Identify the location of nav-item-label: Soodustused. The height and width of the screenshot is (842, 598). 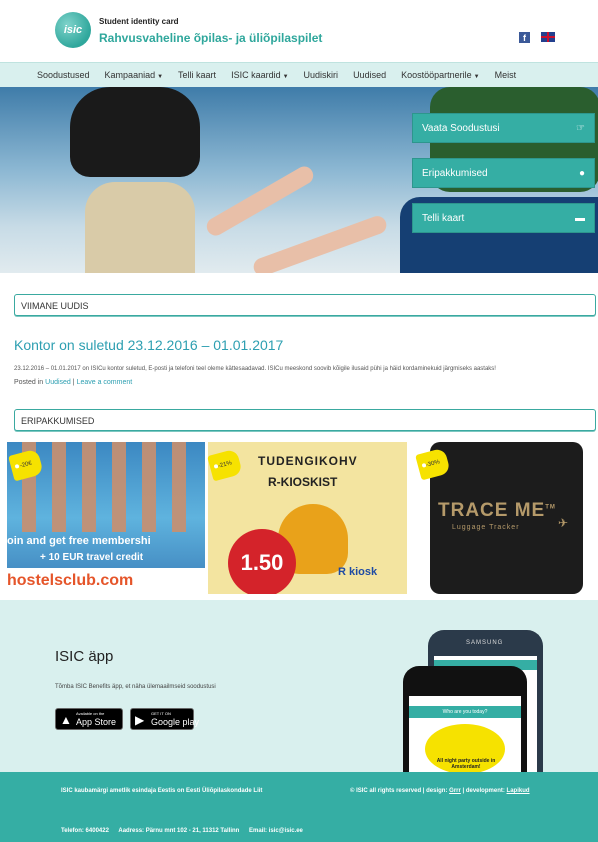
(63, 75).